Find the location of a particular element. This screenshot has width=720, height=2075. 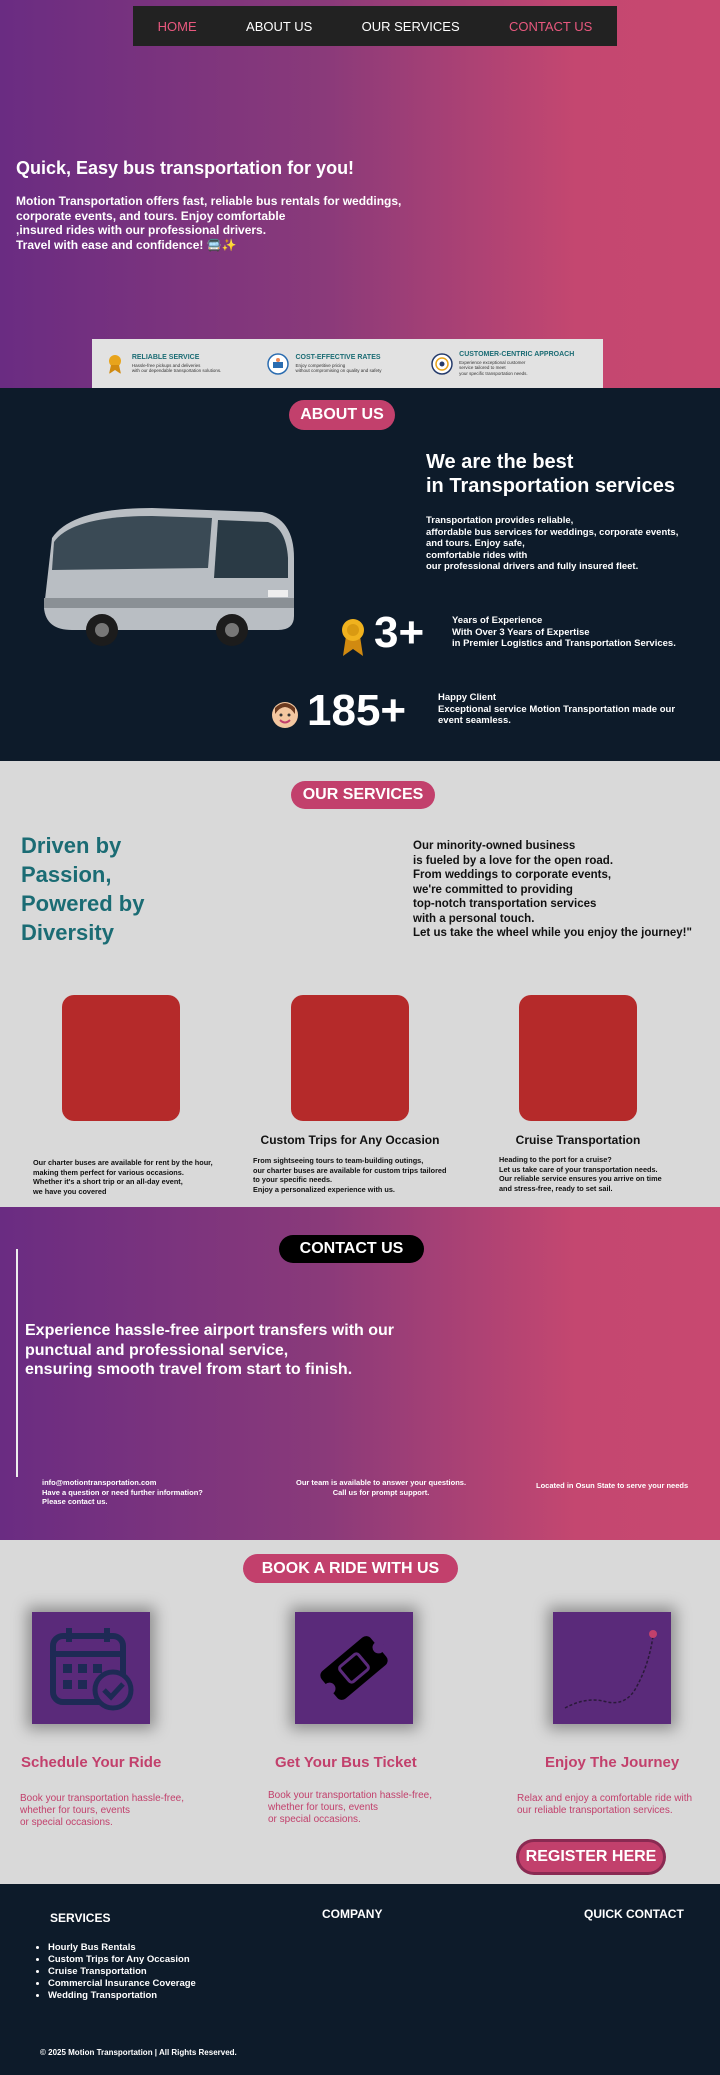

book-step-title: Get Your Bus Ticket is located at coordinates (346, 1762).